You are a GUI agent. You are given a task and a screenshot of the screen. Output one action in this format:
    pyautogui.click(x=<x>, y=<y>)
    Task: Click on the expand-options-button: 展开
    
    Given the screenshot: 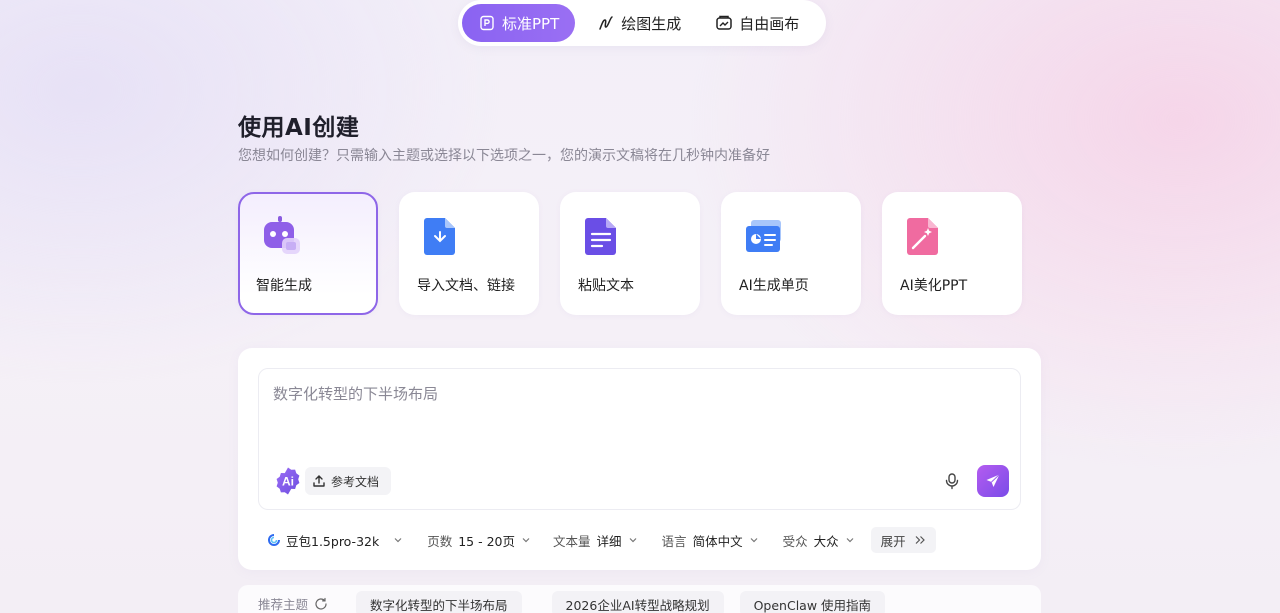 What is the action you would take?
    pyautogui.click(x=903, y=540)
    